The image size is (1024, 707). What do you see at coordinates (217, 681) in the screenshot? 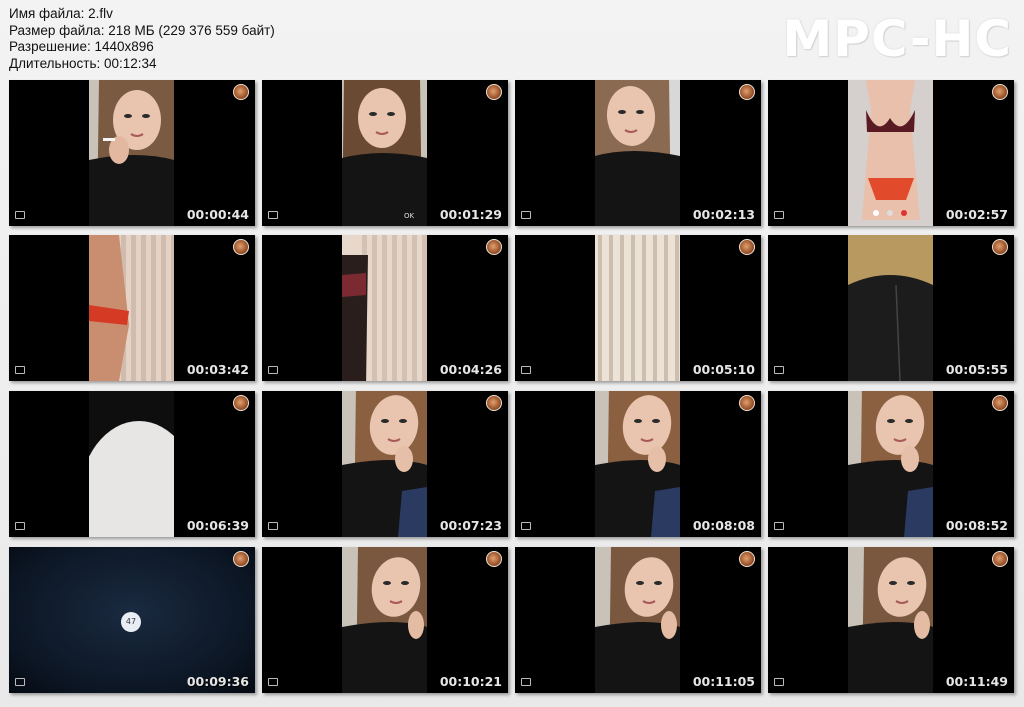
I see `thumbnail-timestamp: 00:09:36` at bounding box center [217, 681].